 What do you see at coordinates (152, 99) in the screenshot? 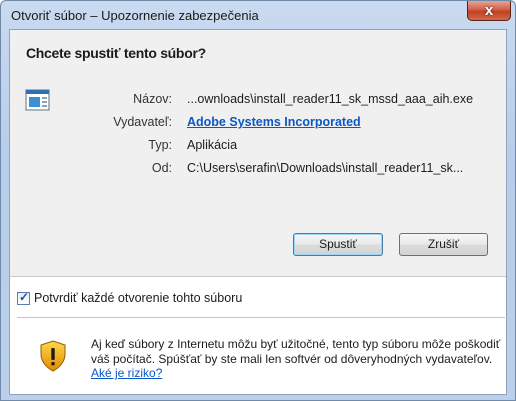
I see `name-label: Názov:` at bounding box center [152, 99].